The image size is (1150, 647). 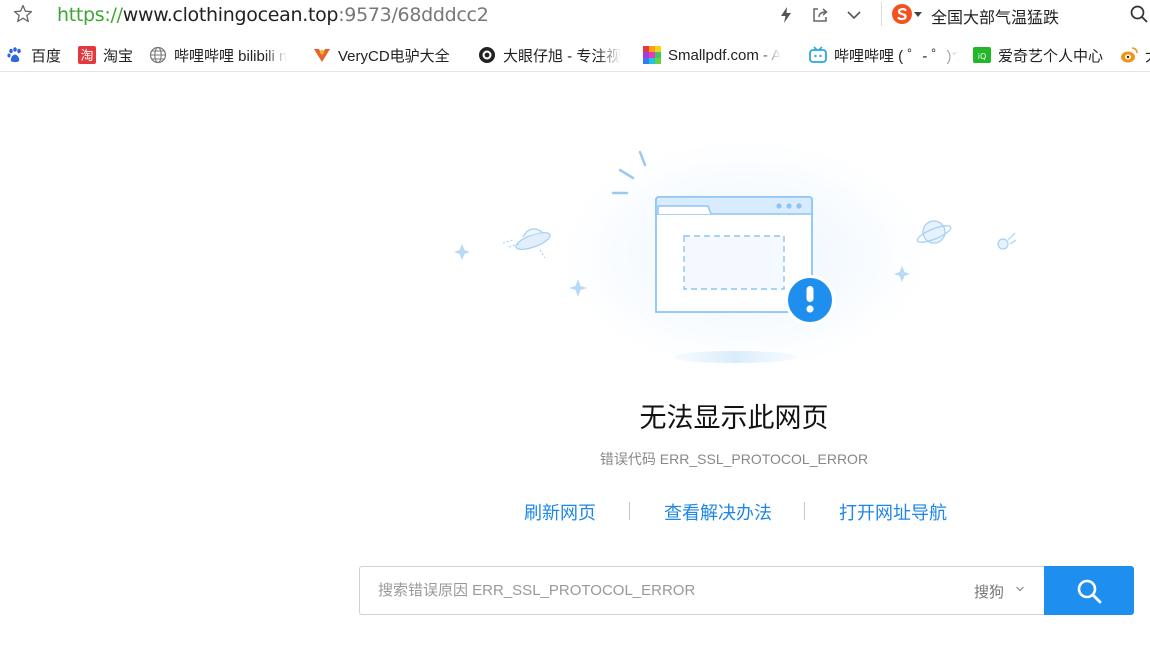 What do you see at coordinates (1051, 56) in the screenshot?
I see `bookmark-label: 爱奇艺个人中心` at bounding box center [1051, 56].